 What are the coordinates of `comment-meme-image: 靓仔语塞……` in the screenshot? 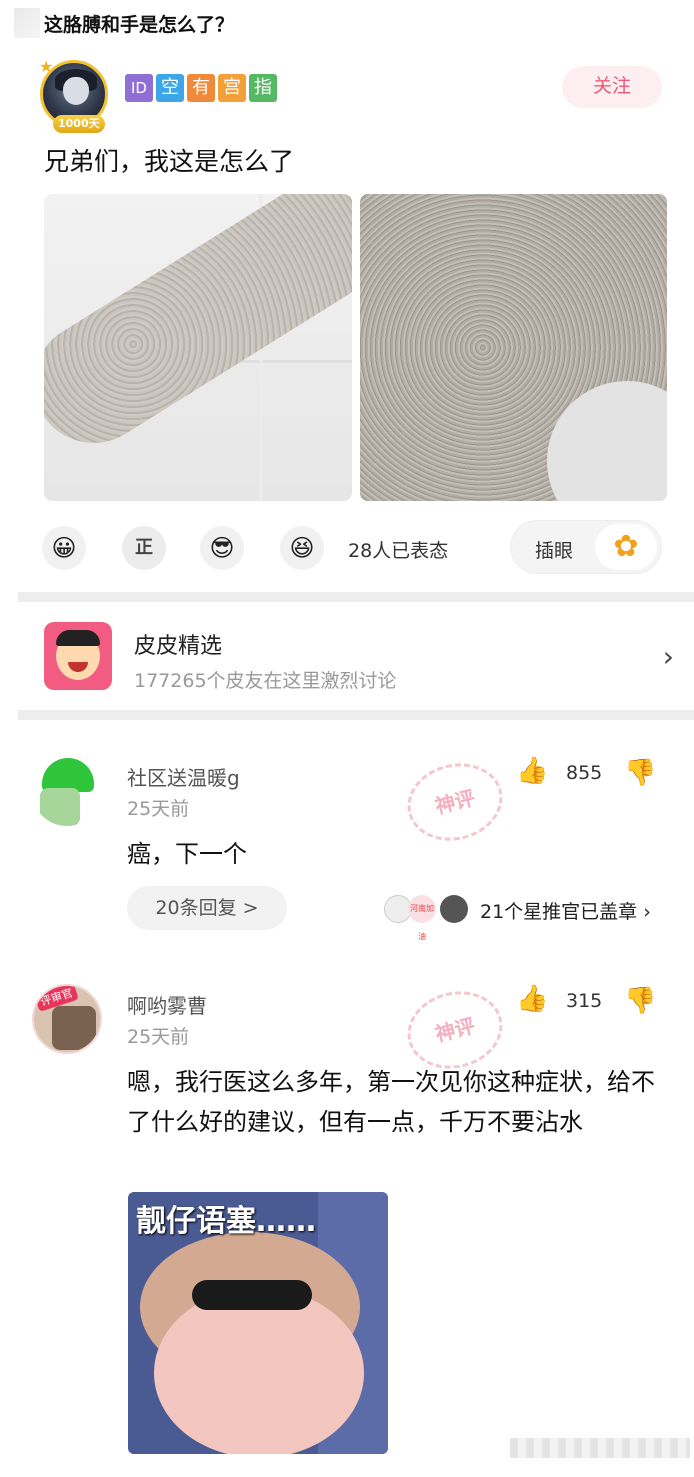 It's located at (258, 1323).